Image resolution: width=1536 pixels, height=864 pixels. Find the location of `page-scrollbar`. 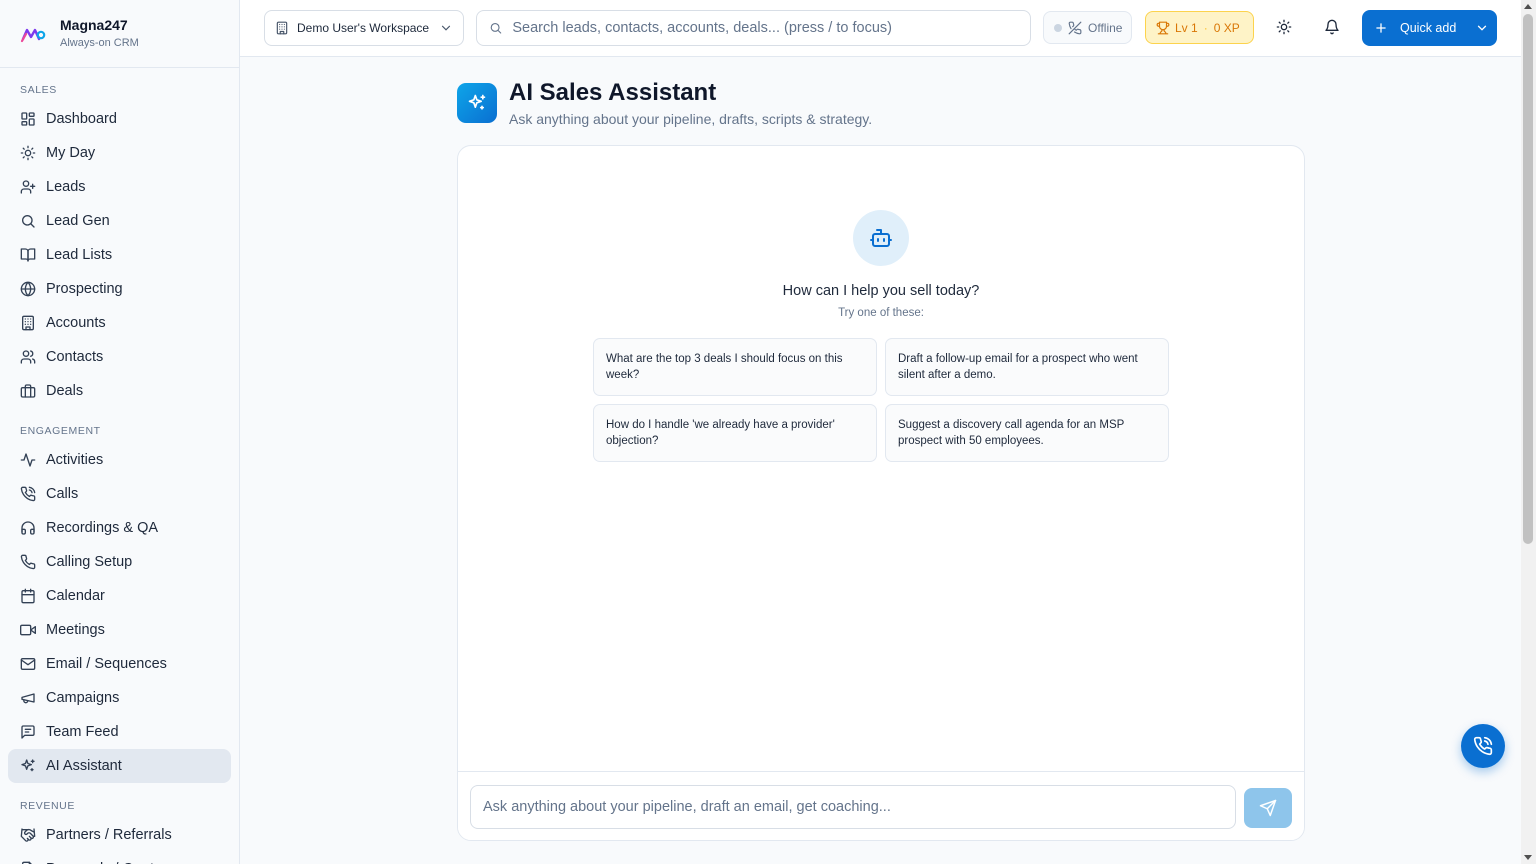

page-scrollbar is located at coordinates (1528, 432).